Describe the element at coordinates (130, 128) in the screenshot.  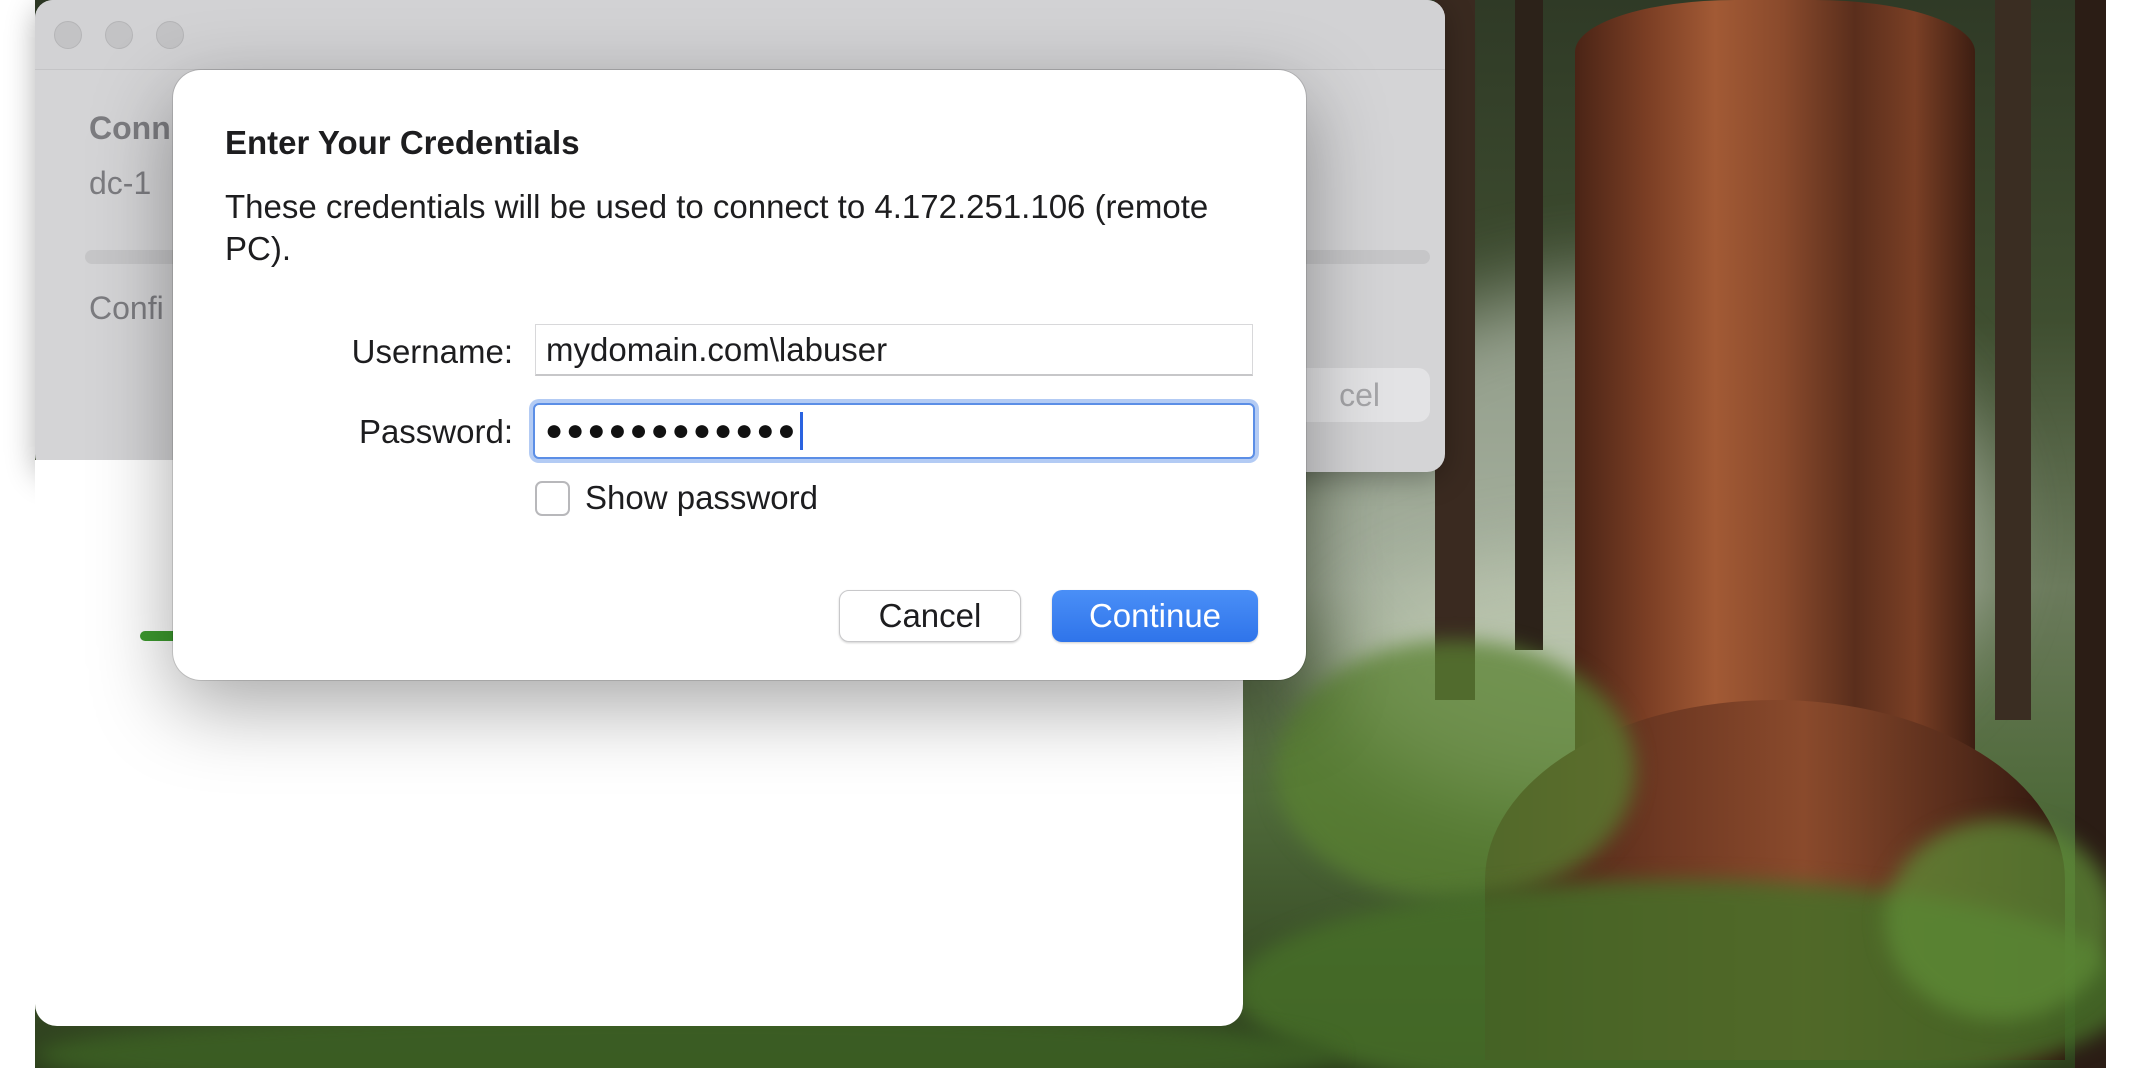
I see `connection-heading: Conn` at that location.